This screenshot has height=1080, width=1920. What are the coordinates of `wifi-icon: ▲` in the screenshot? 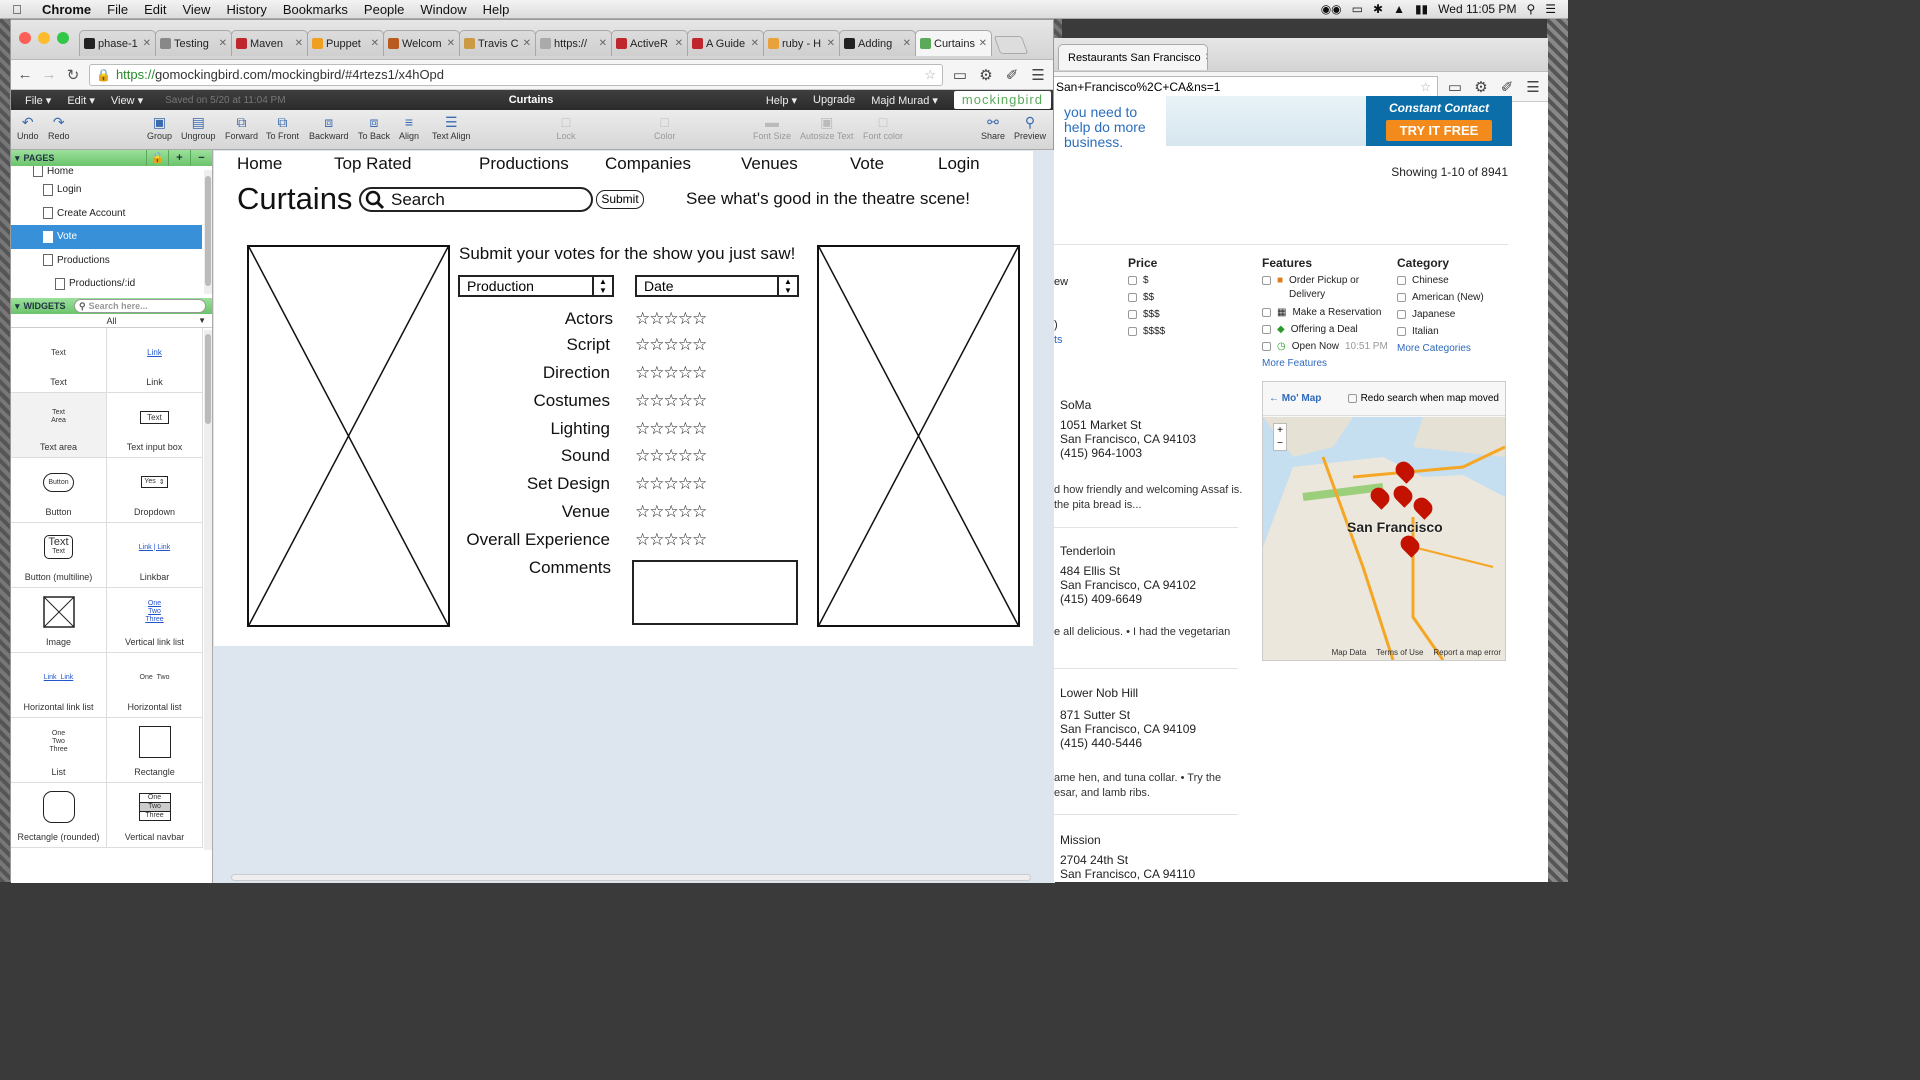 It's located at (1399, 9).